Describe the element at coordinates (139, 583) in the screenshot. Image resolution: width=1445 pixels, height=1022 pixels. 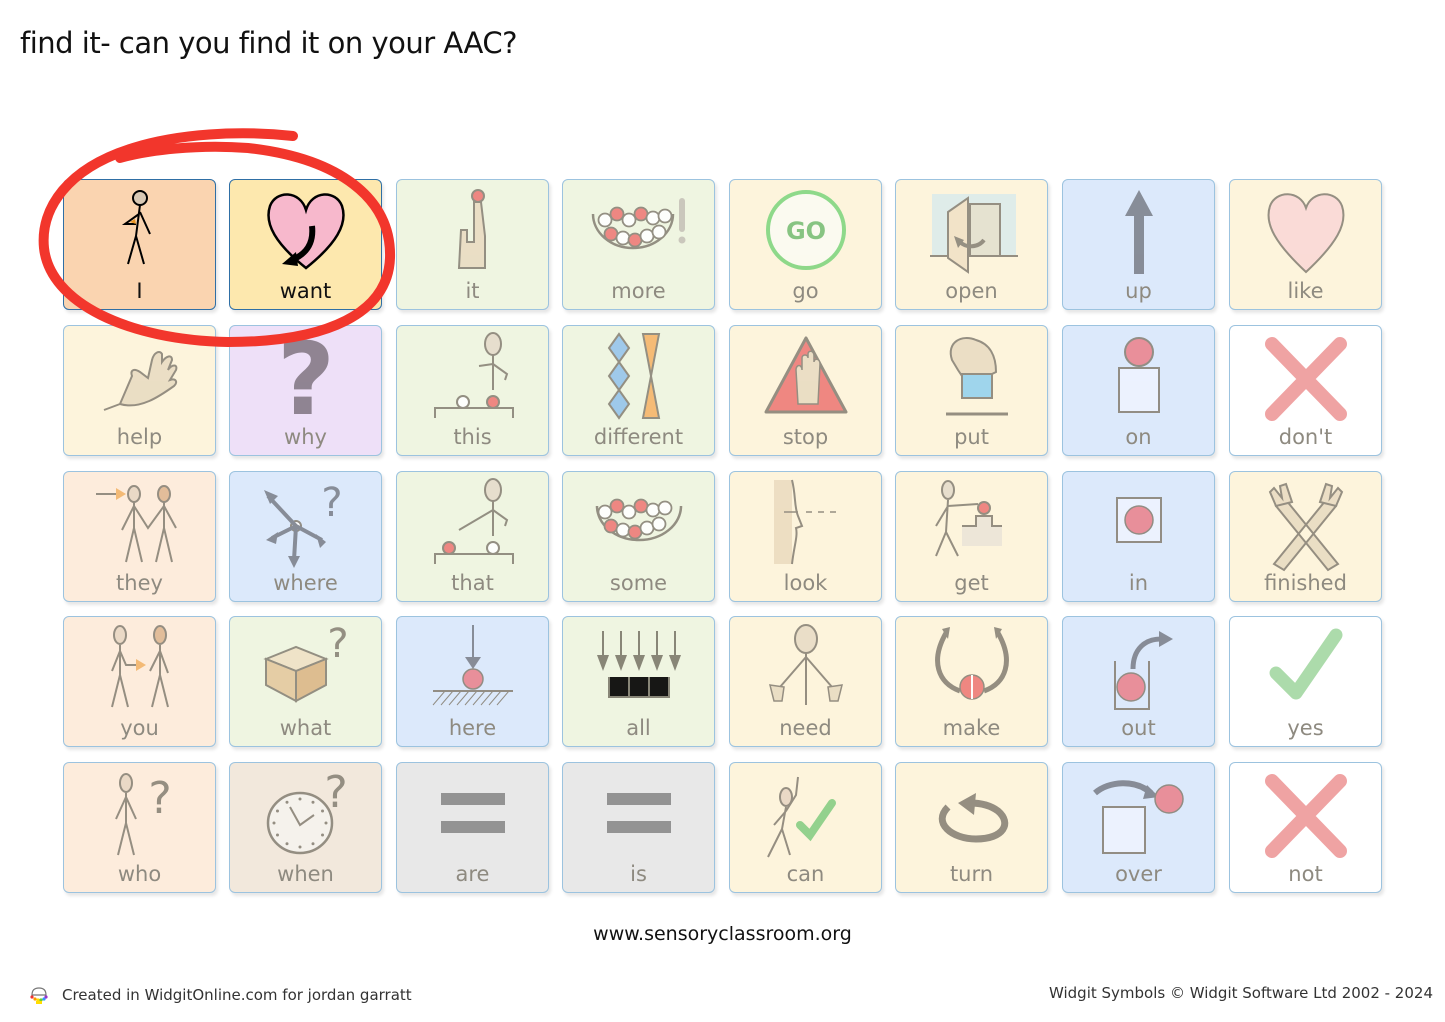
I see `symbol-label: they` at that location.